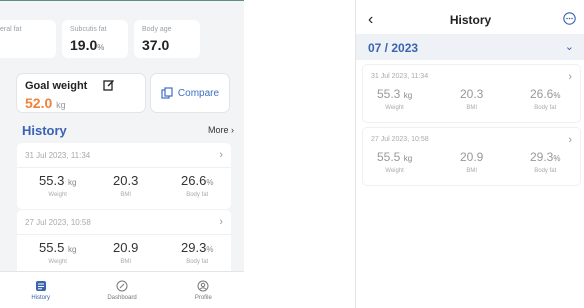 The width and height of the screenshot is (584, 308). I want to click on tab-dashboard: Dashboard, so click(121, 290).